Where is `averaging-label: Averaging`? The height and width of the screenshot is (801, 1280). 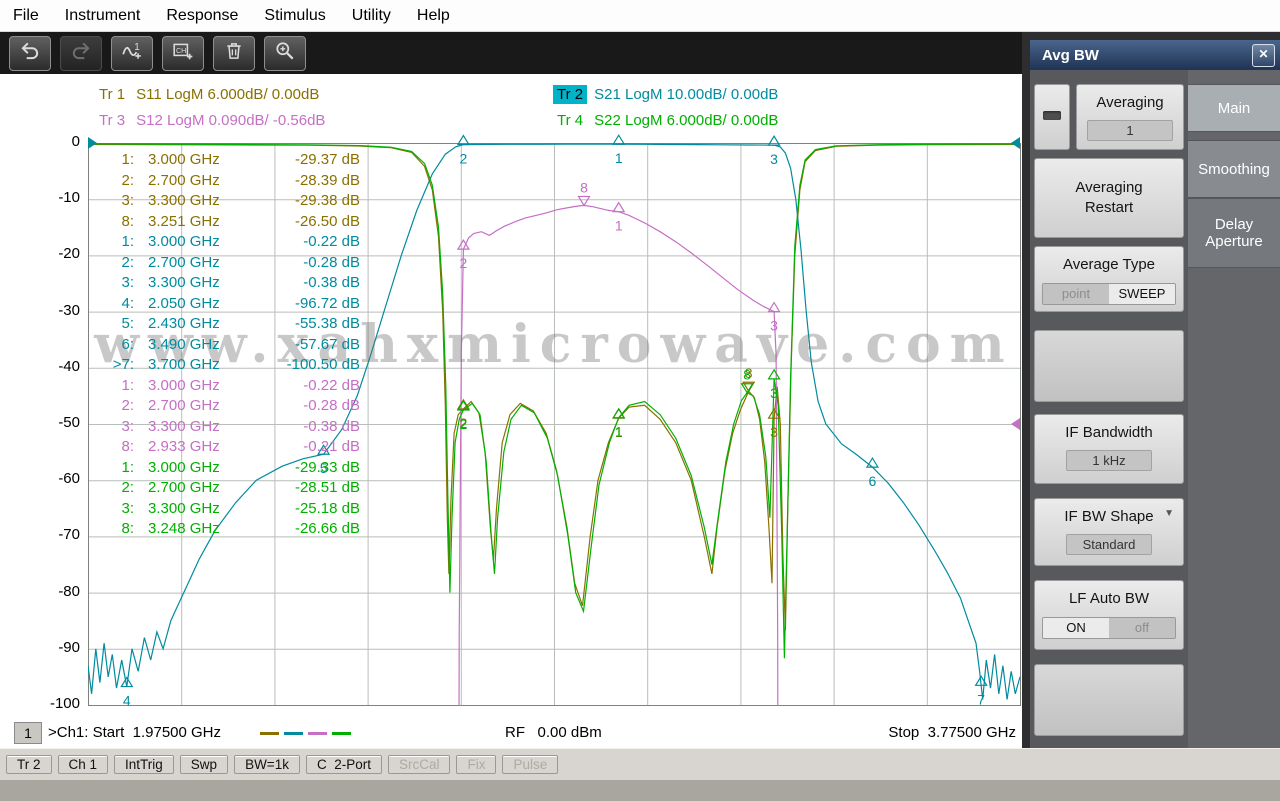 averaging-label: Averaging is located at coordinates (1130, 102).